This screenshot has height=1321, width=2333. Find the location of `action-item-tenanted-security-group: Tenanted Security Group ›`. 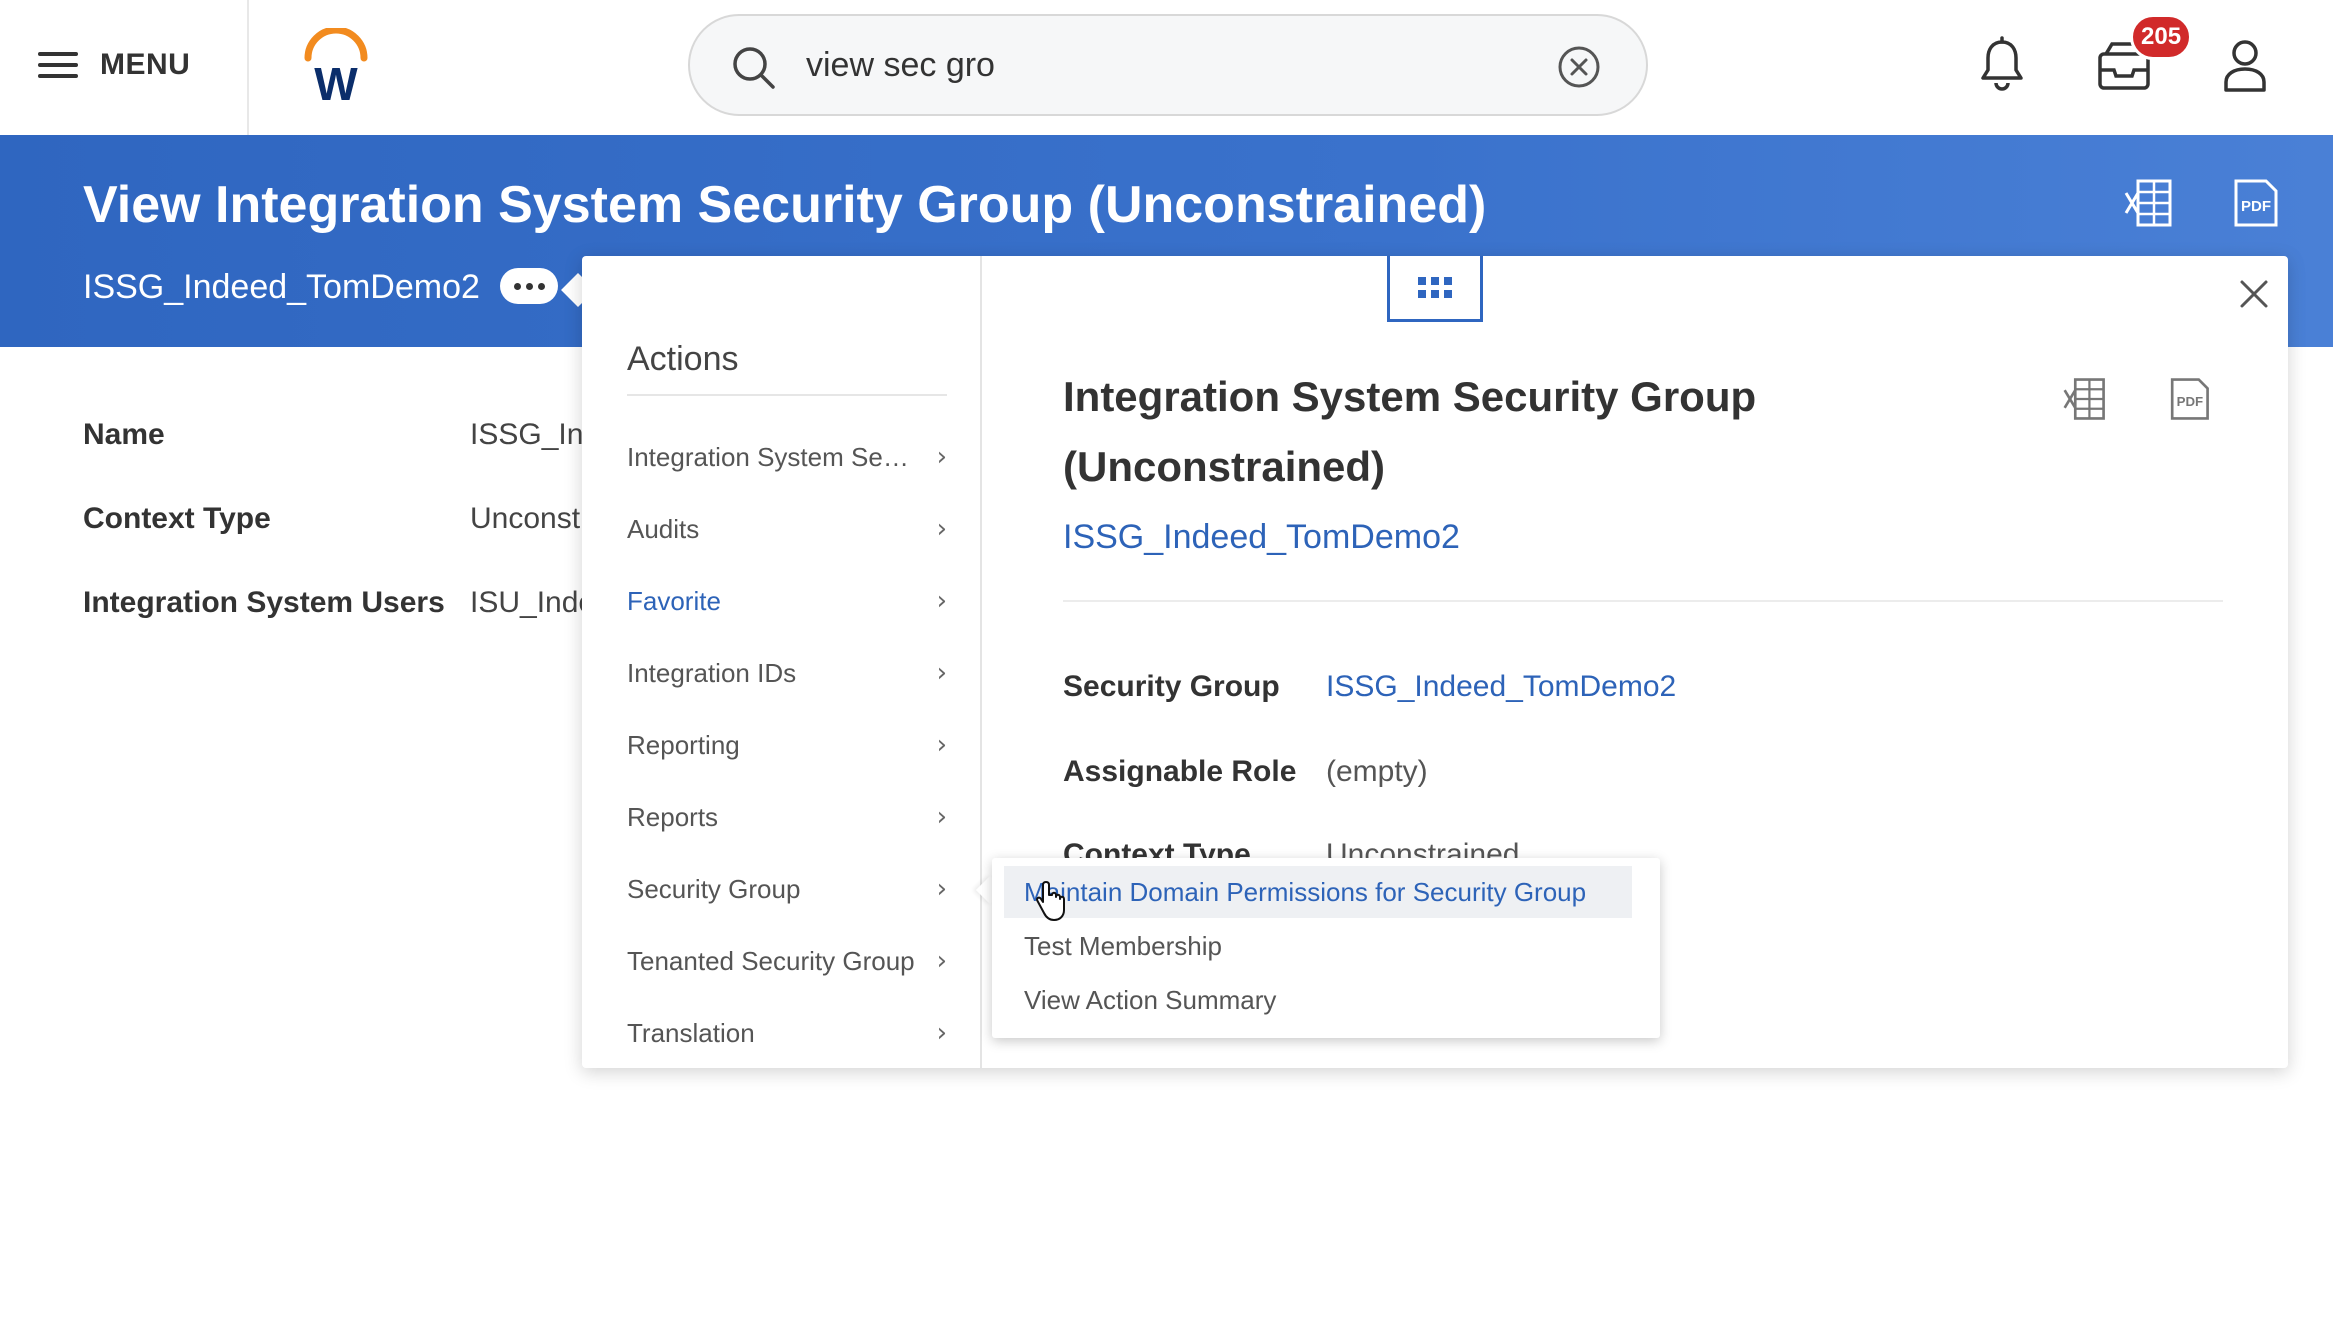

action-item-tenanted-security-group: Tenanted Security Group › is located at coordinates (787, 961).